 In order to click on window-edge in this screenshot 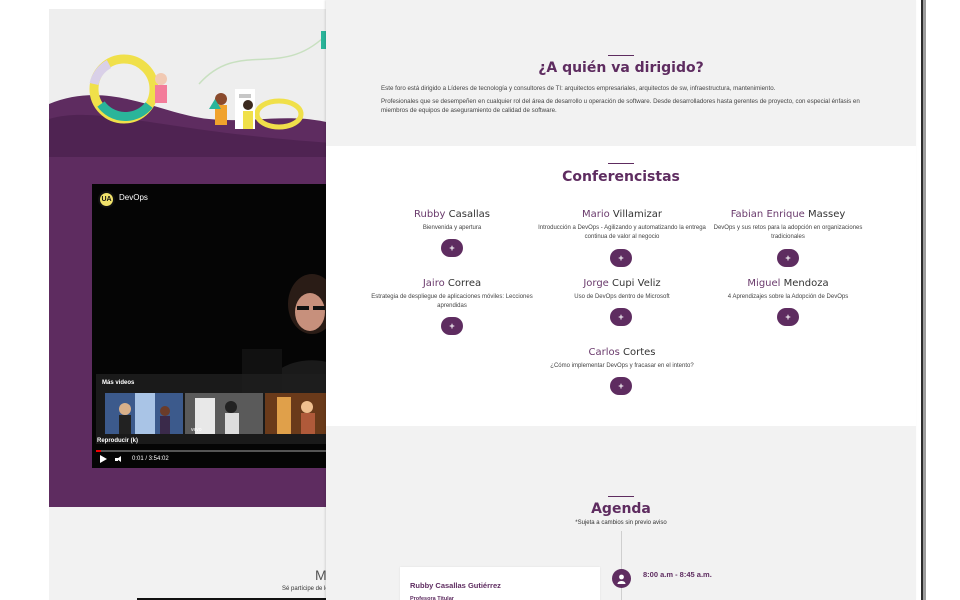, I will do `click(922, 300)`.